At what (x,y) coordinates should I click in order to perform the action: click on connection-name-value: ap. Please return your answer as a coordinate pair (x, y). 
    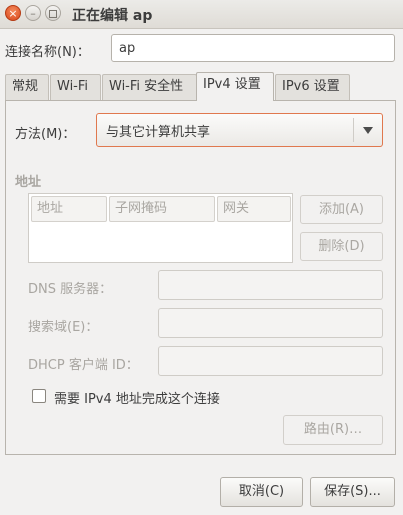
    Looking at the image, I should click on (127, 48).